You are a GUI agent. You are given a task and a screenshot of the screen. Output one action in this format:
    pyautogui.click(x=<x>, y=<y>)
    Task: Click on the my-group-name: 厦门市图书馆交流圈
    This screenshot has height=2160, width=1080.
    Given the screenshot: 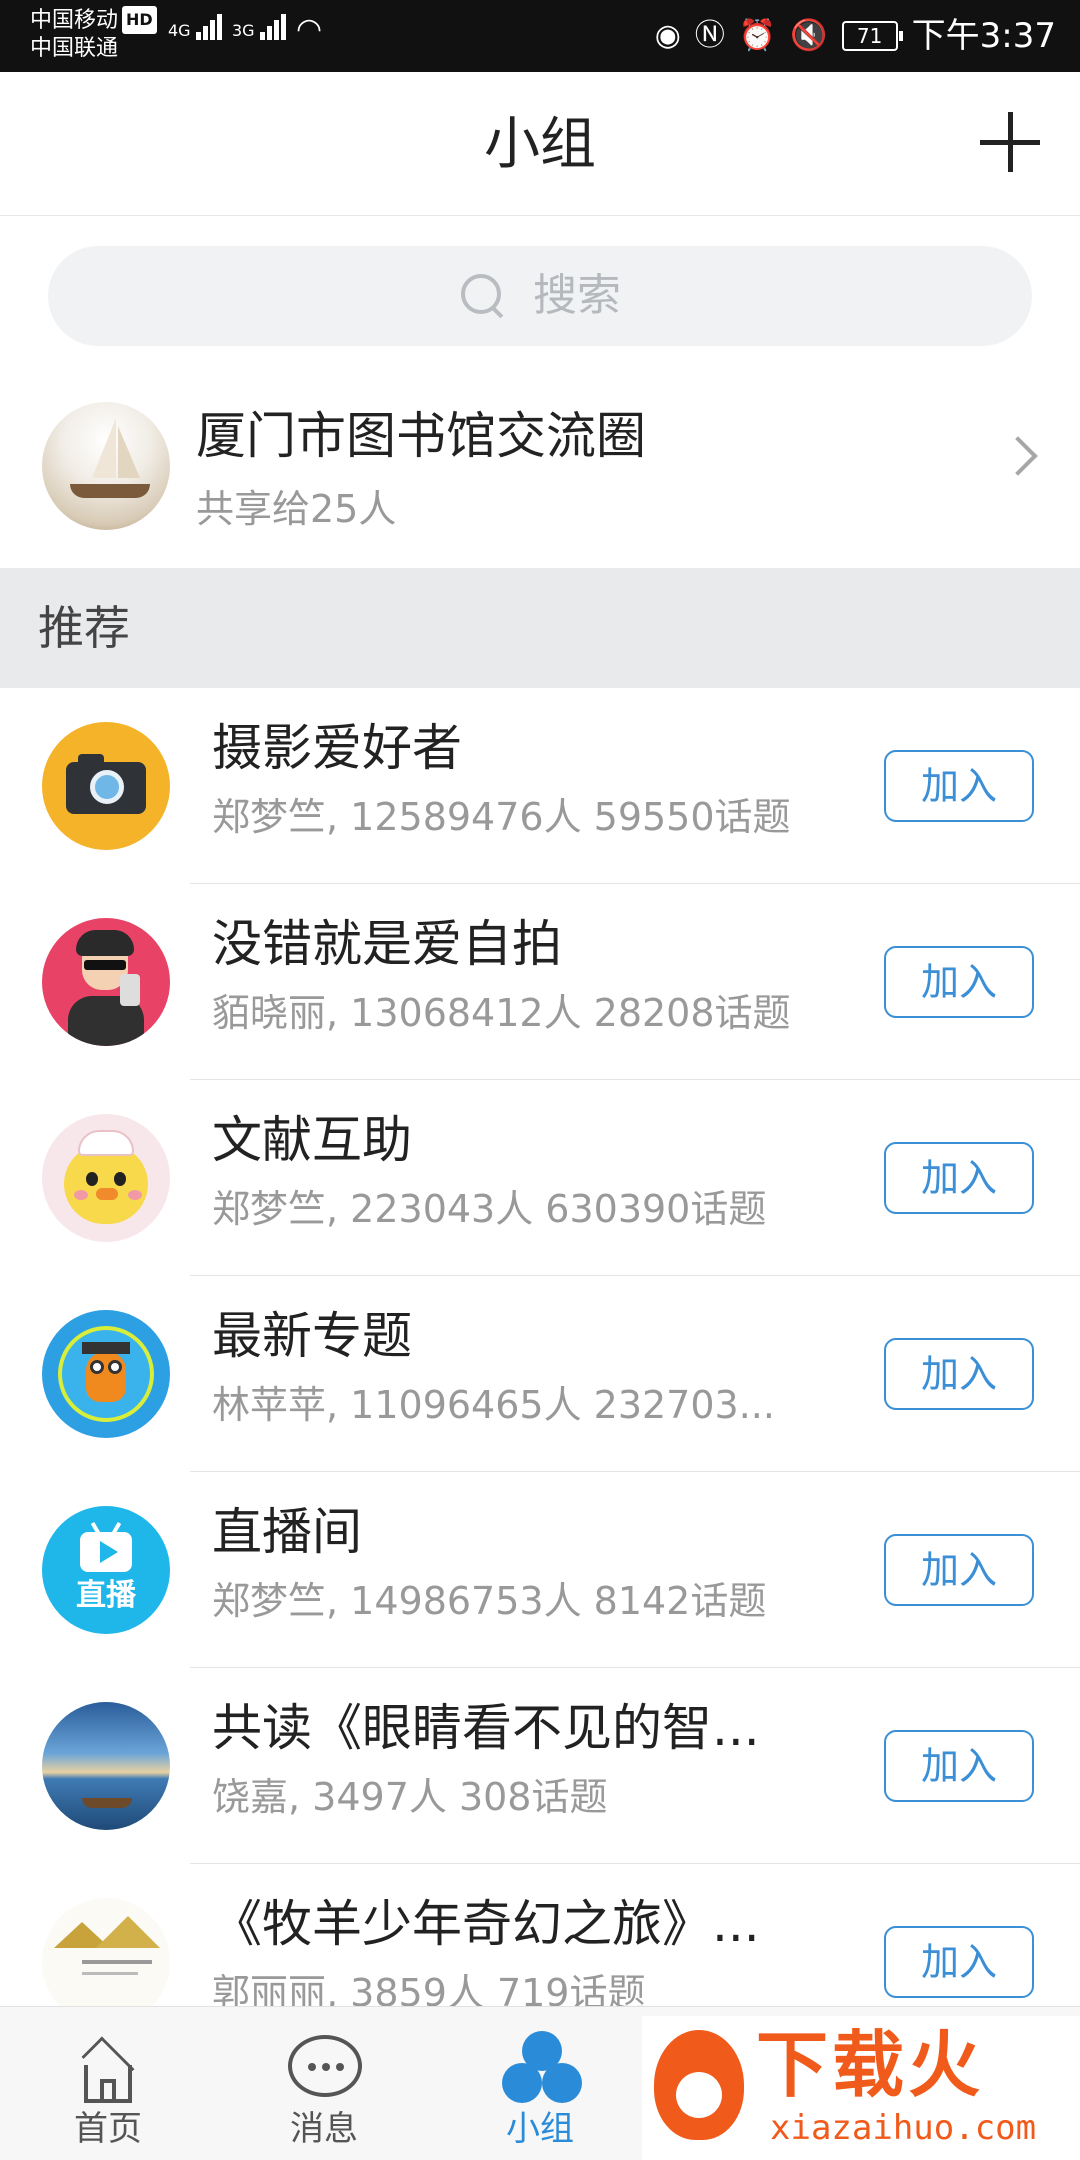 What is the action you would take?
    pyautogui.click(x=421, y=436)
    